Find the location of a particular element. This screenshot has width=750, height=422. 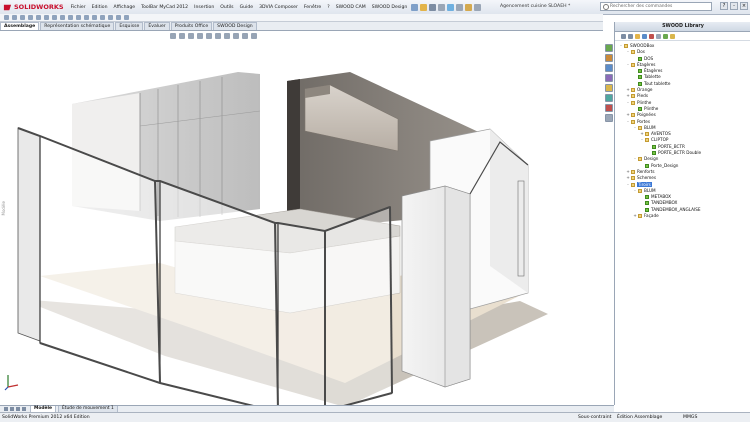

prev-tab-arrow-icon is located at coordinates (12, 409).